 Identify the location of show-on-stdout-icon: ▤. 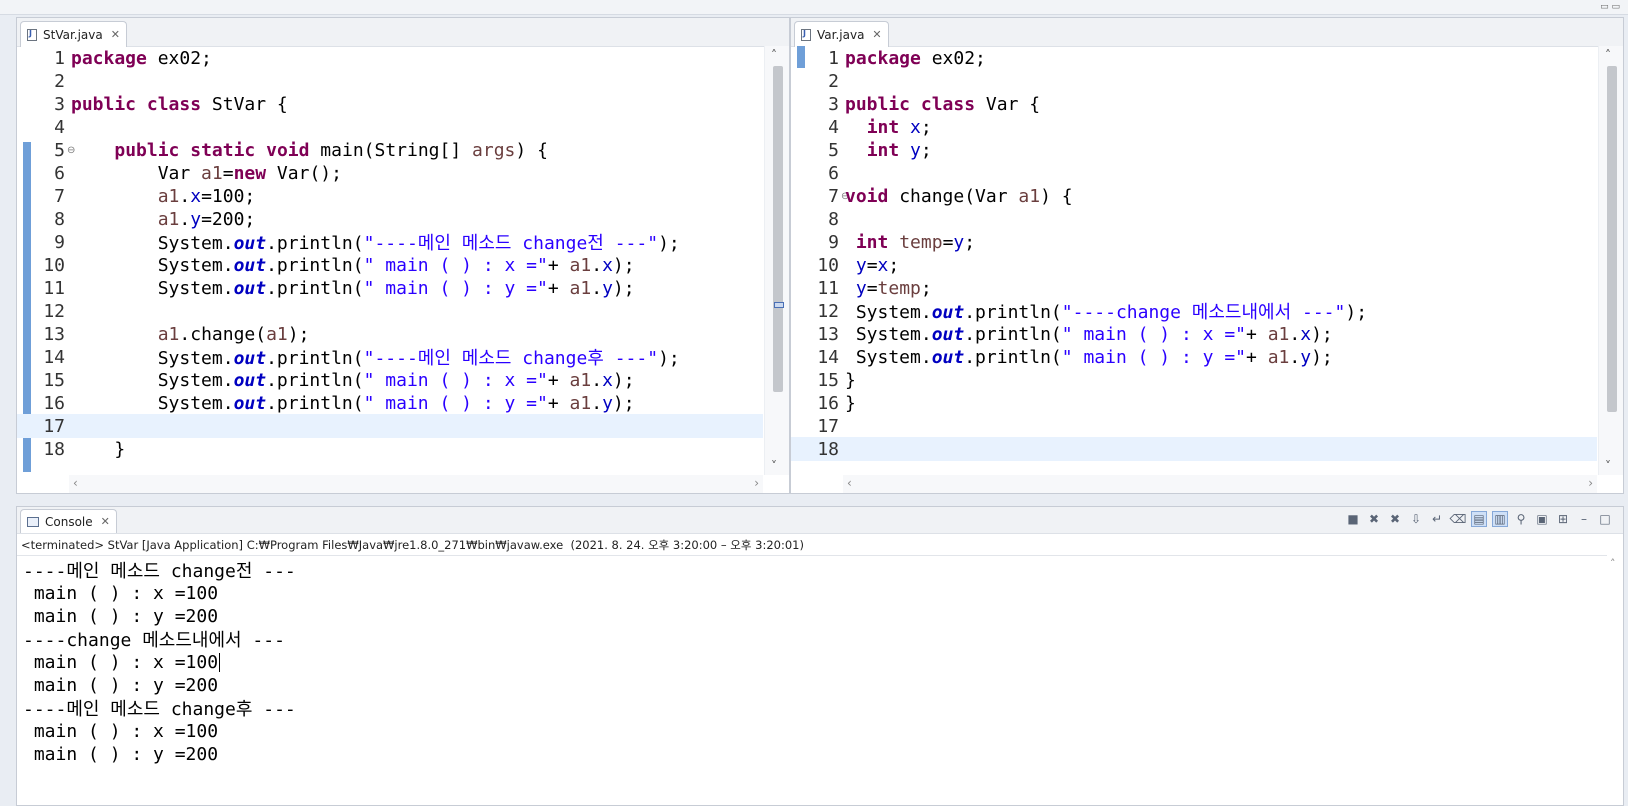
(1479, 519).